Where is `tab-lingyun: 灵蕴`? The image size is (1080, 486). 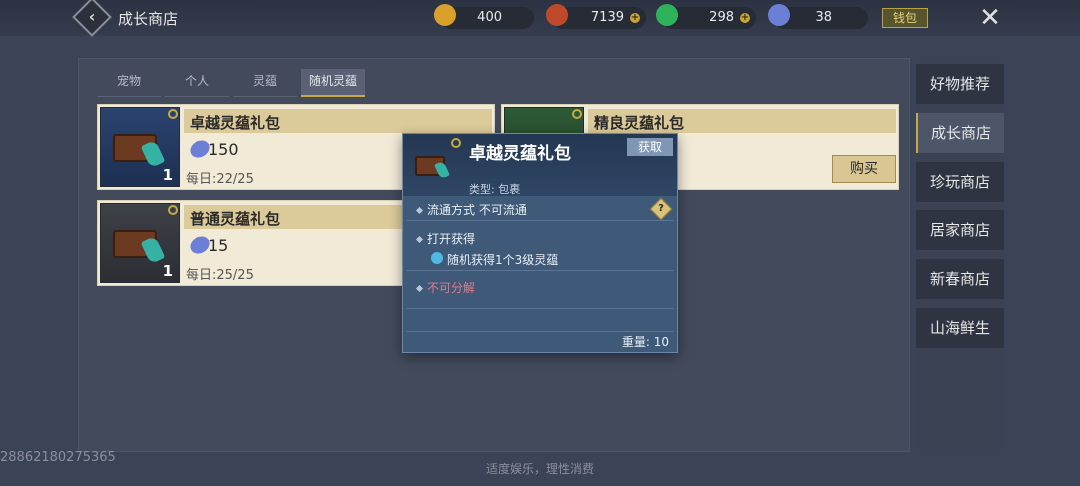
tab-lingyun: 灵蕴 is located at coordinates (265, 83).